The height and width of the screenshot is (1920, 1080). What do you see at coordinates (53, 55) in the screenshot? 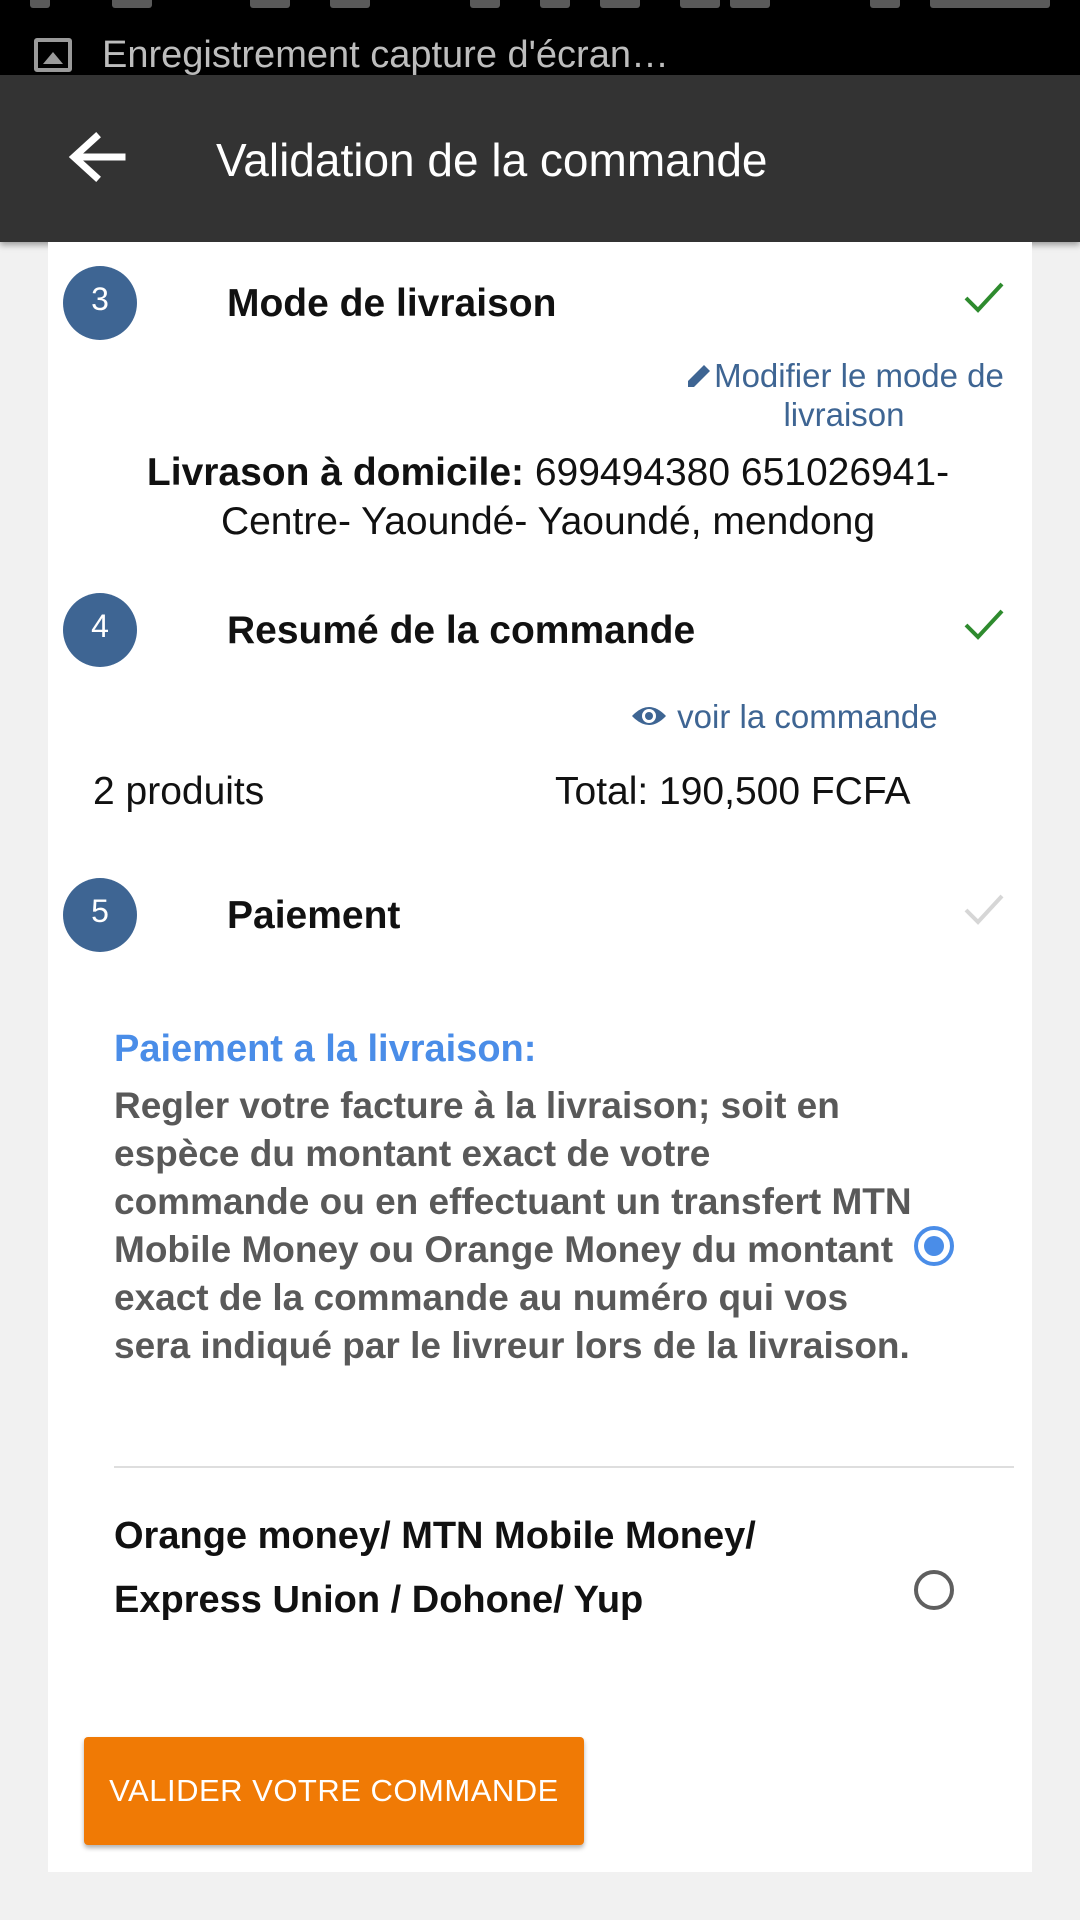
I see `image-icon` at bounding box center [53, 55].